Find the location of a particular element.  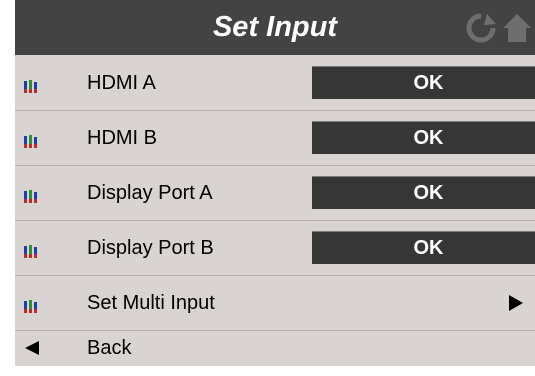

input-item-hdmi-a: HDMI A OK is located at coordinates (275, 83).